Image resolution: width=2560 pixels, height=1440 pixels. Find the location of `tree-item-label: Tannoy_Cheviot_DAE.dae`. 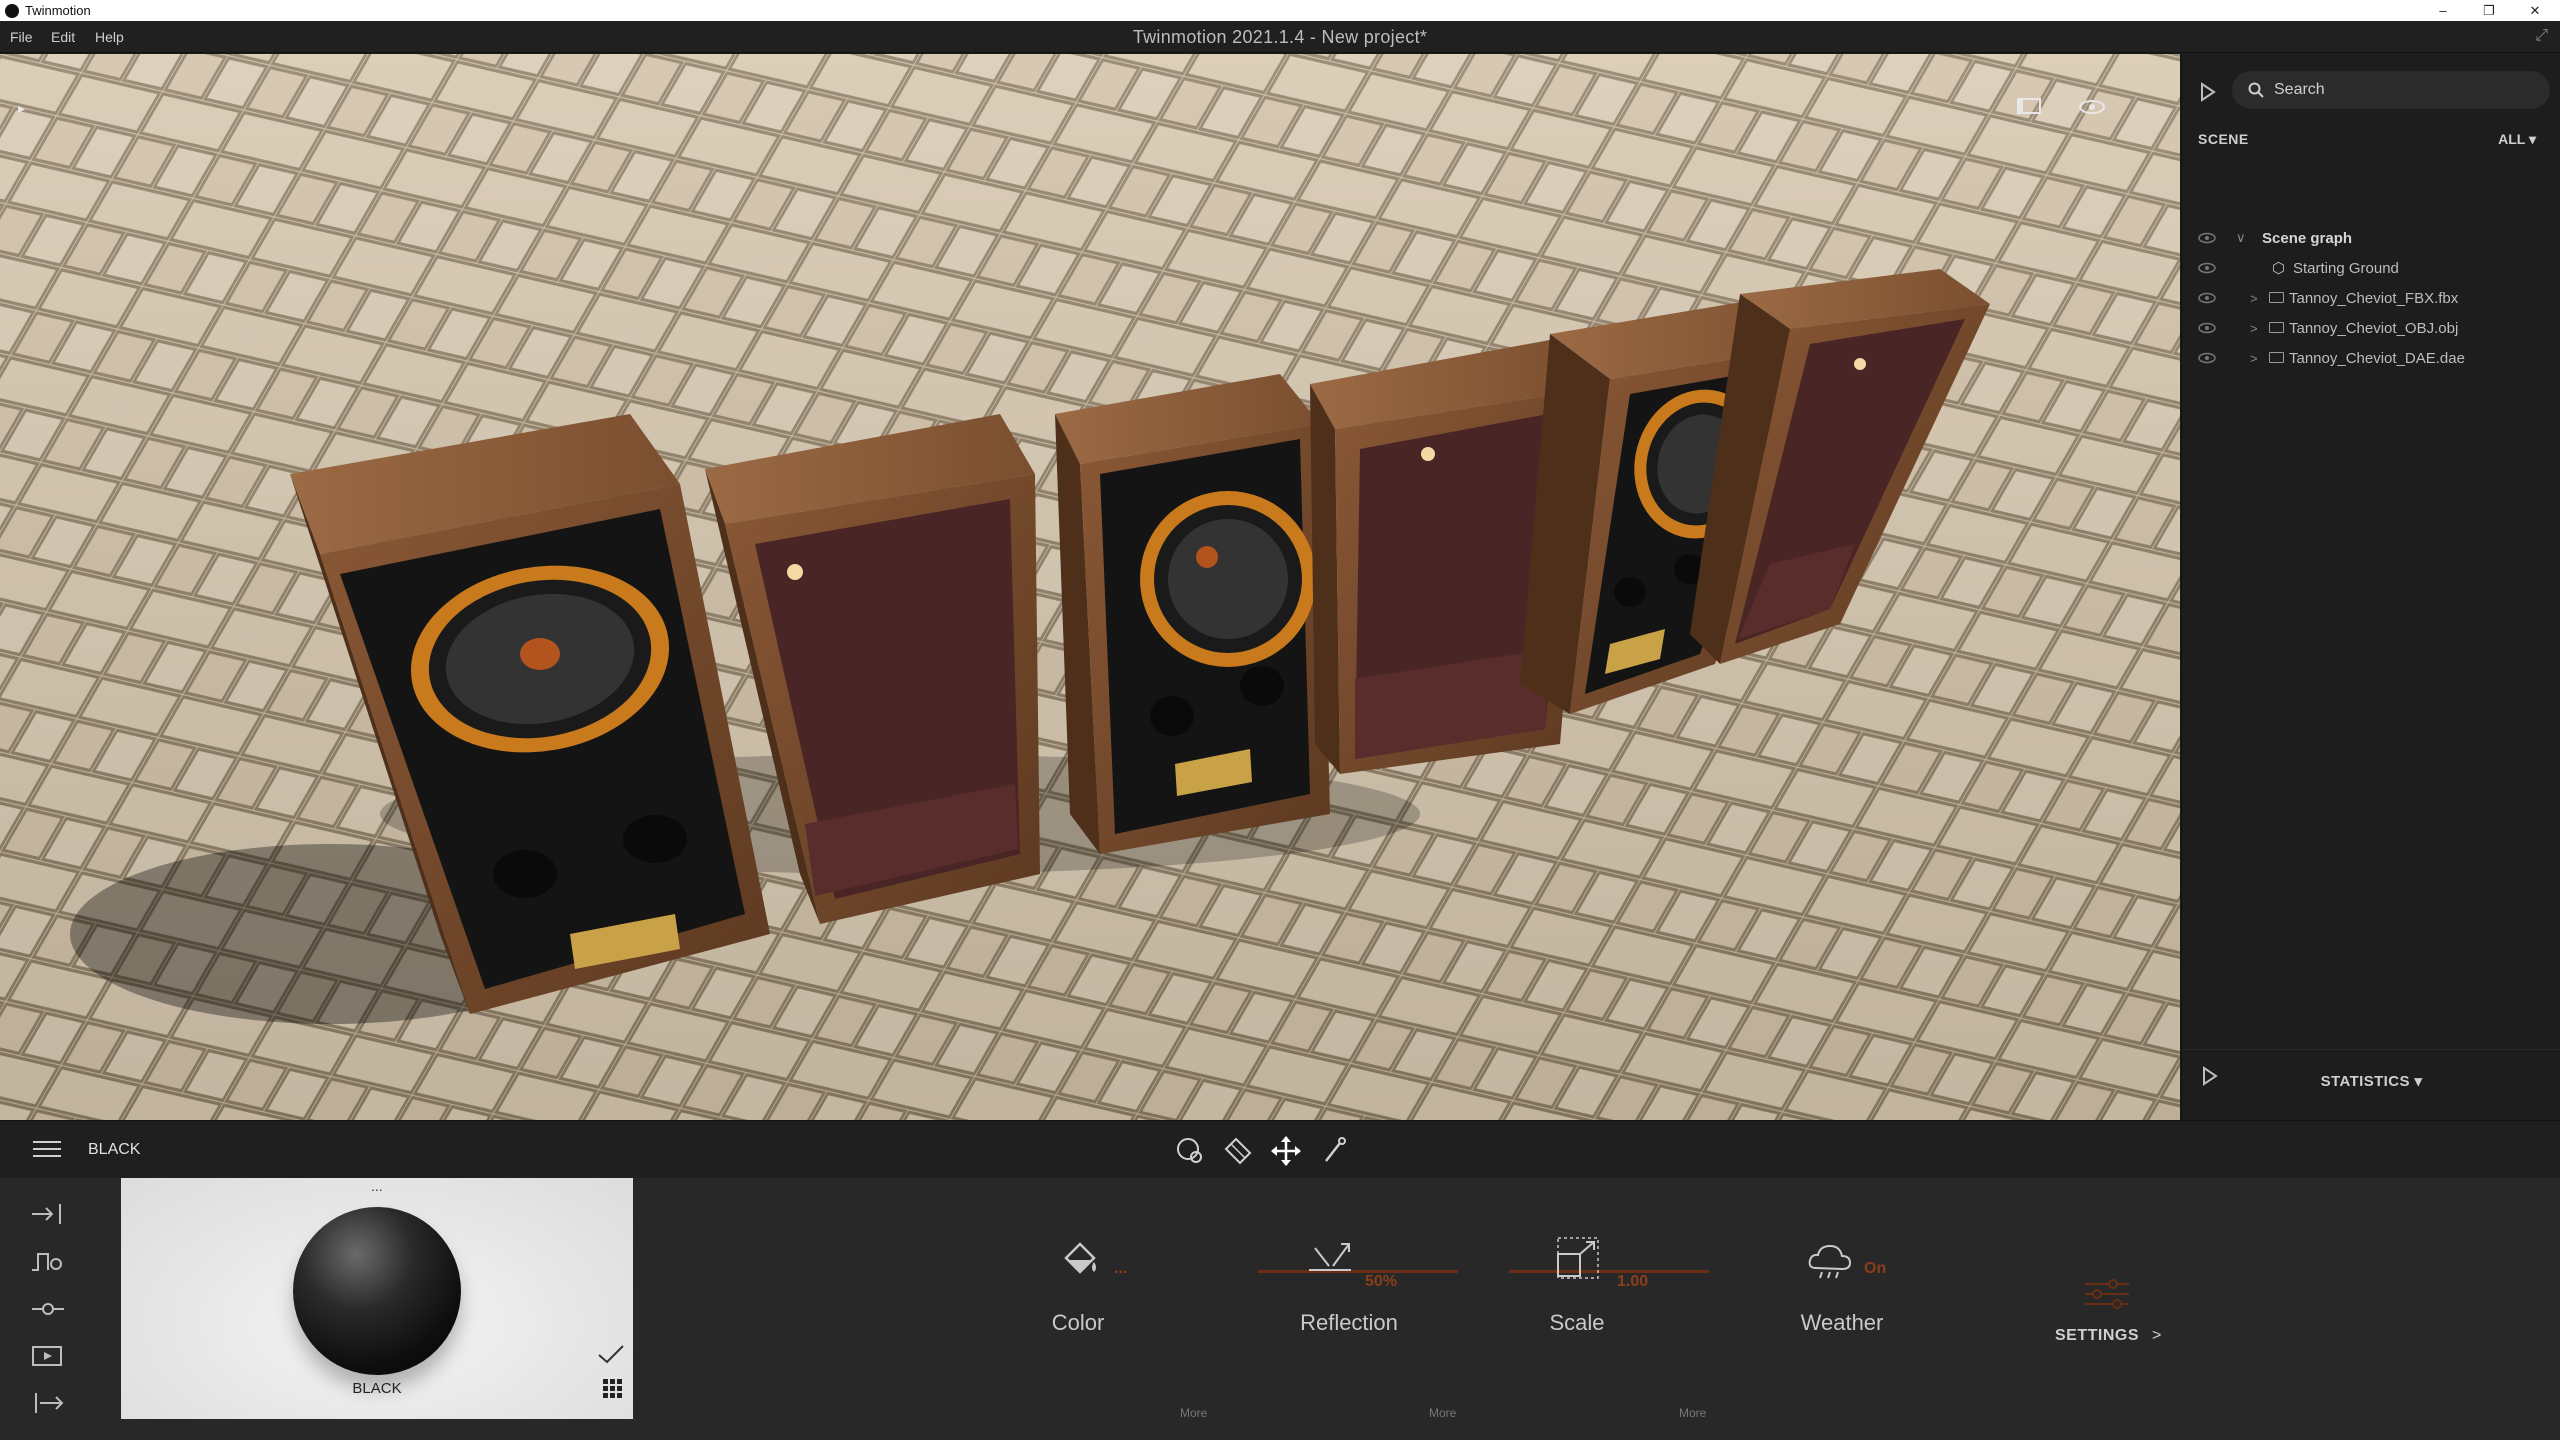

tree-item-label: Tannoy_Cheviot_DAE.dae is located at coordinates (2377, 358).